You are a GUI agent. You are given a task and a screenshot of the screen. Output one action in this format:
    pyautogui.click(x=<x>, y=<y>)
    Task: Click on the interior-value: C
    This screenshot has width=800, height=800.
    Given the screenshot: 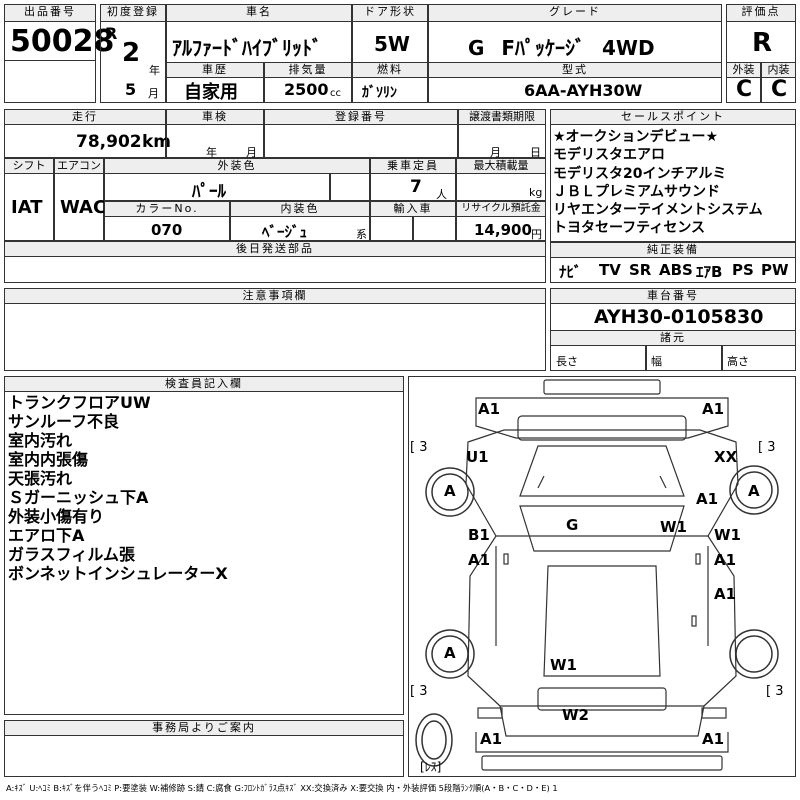 What is the action you would take?
    pyautogui.click(x=779, y=89)
    